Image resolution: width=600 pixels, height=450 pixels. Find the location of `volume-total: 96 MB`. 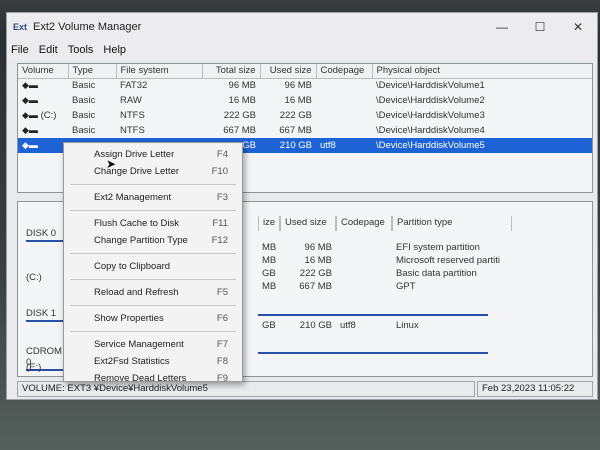

volume-total: 96 MB is located at coordinates (242, 86).